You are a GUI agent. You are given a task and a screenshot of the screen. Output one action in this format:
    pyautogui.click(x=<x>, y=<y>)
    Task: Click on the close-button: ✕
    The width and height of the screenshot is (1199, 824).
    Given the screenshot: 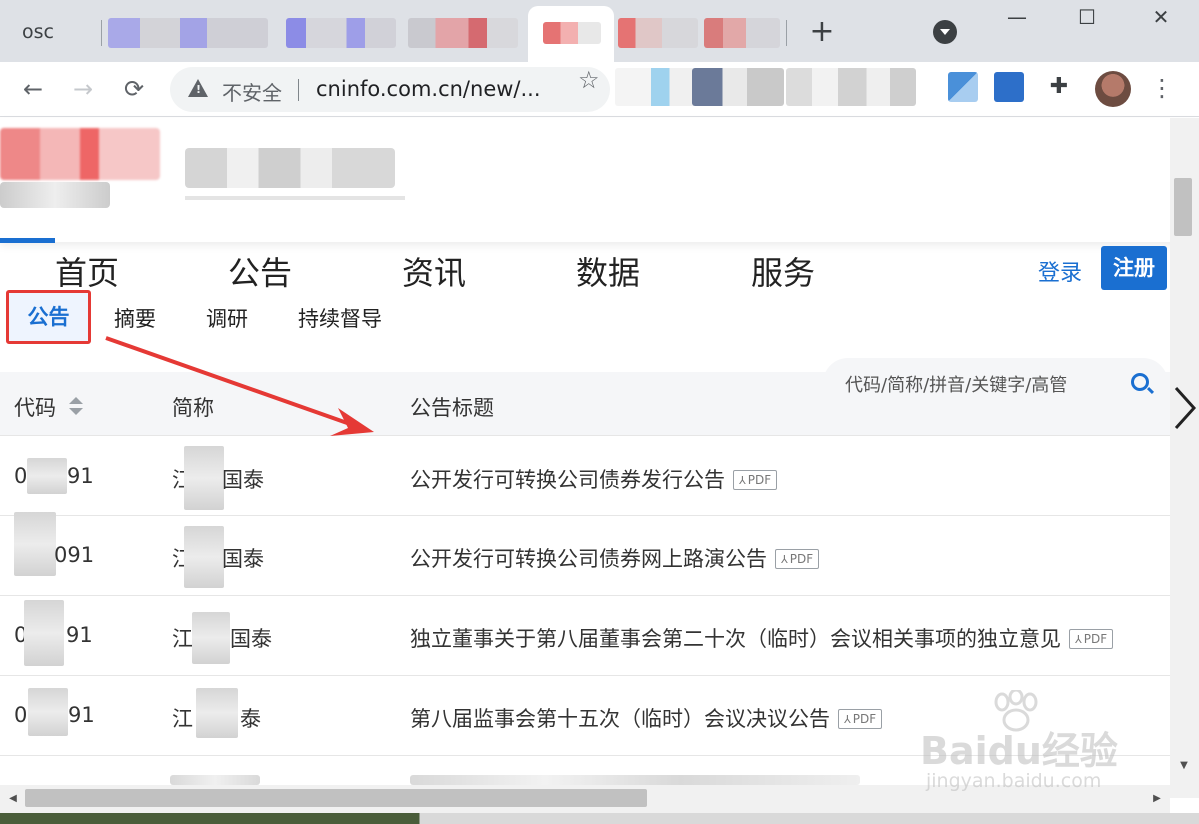 What is the action you would take?
    pyautogui.click(x=1161, y=17)
    